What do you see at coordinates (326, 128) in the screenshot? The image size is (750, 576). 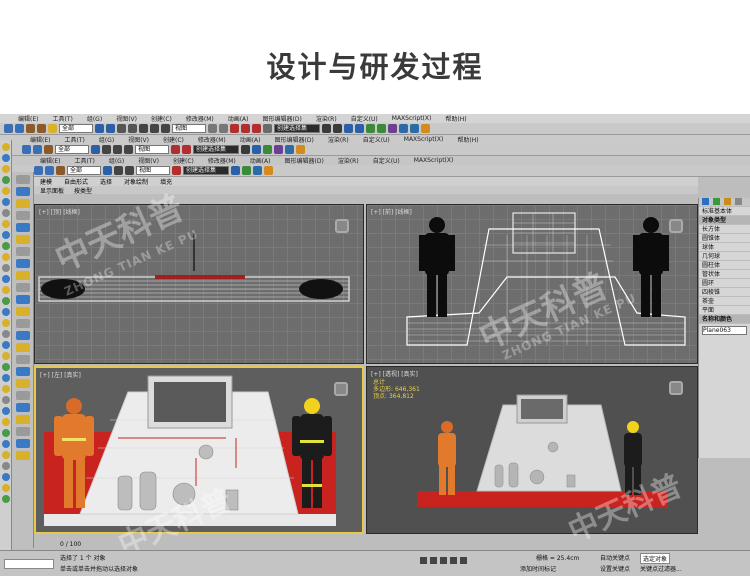 I see `mirror-icon` at bounding box center [326, 128].